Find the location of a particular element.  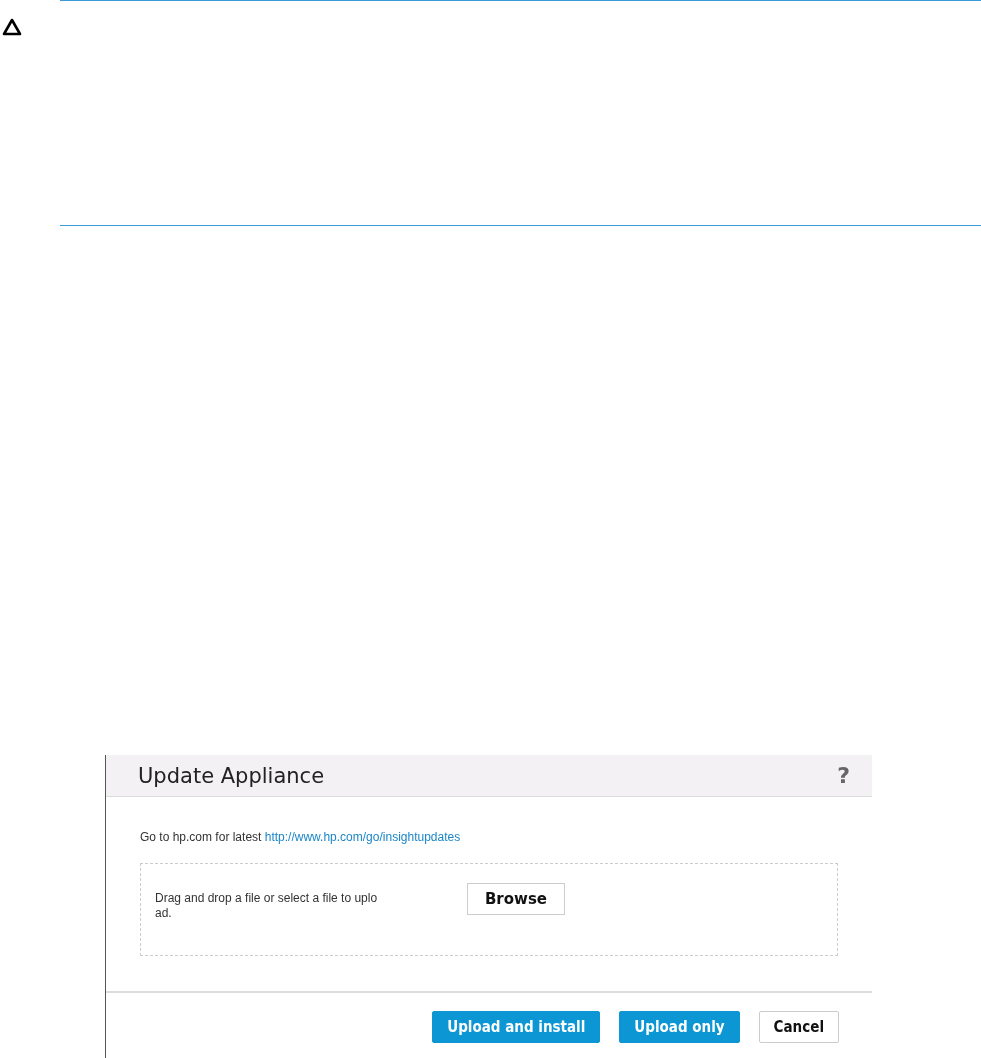

intro-text: Go to hp.com for latest http://www.hp.com/go/insightupdates is located at coordinates (301, 837).